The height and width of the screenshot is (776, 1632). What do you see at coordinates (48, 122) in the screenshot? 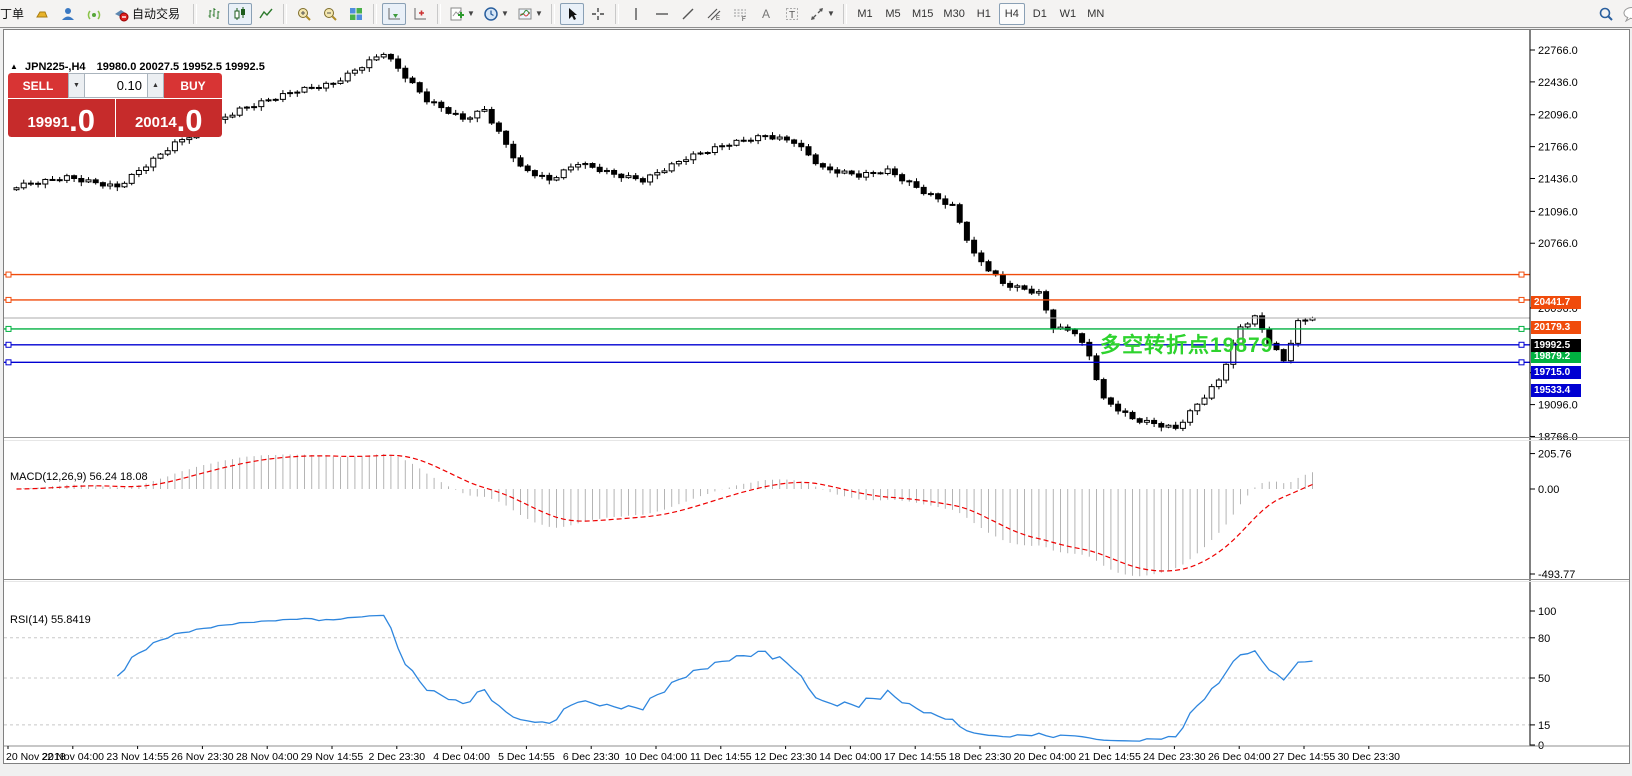
I see `sell-price-main: 19991` at bounding box center [48, 122].